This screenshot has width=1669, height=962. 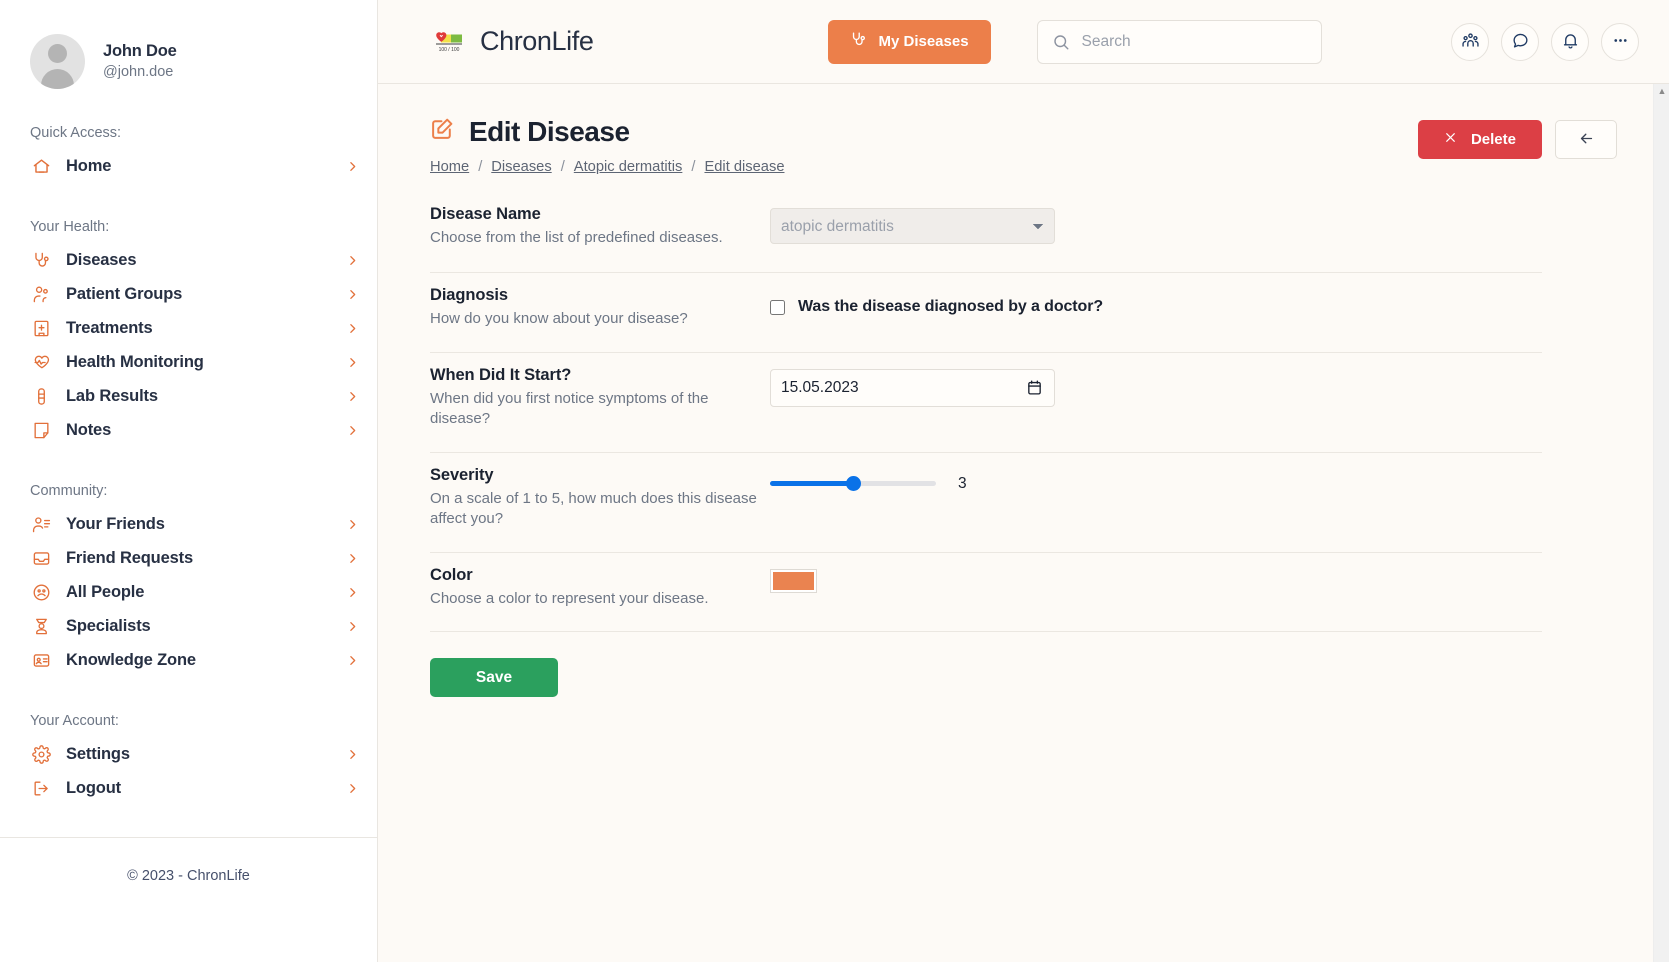 I want to click on sidebar-item-lab-results: Lab Results, so click(x=188, y=396).